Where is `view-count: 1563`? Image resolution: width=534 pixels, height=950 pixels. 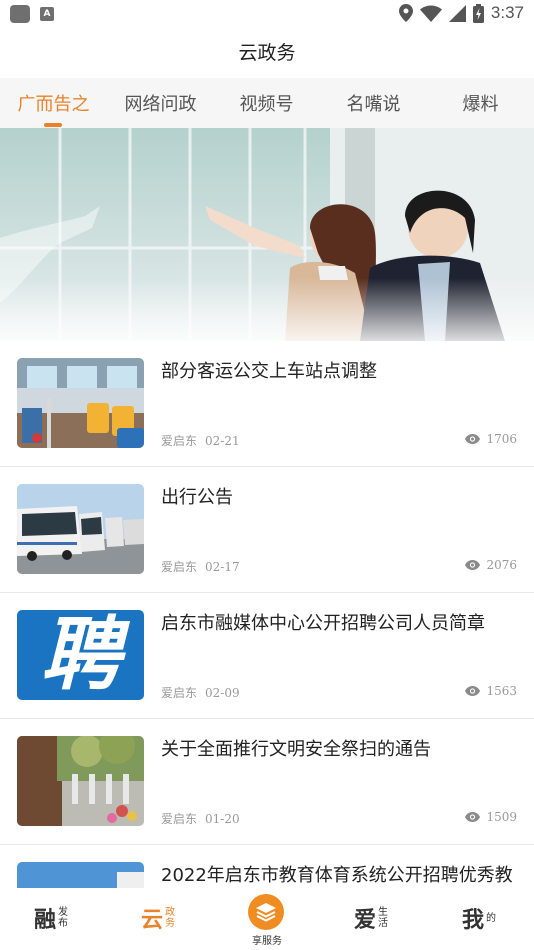
view-count: 1563 is located at coordinates (501, 691).